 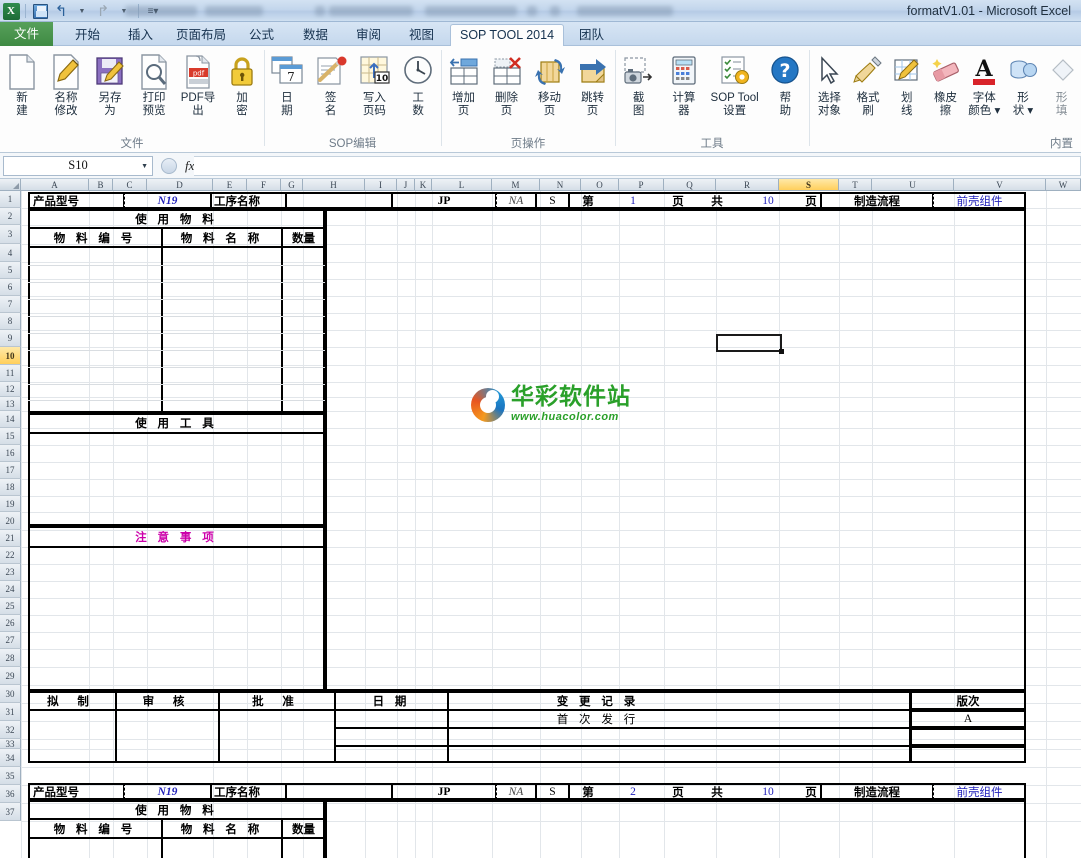 I want to click on ribbon-button-goto-page: 跳转 页, so click(x=592, y=84).